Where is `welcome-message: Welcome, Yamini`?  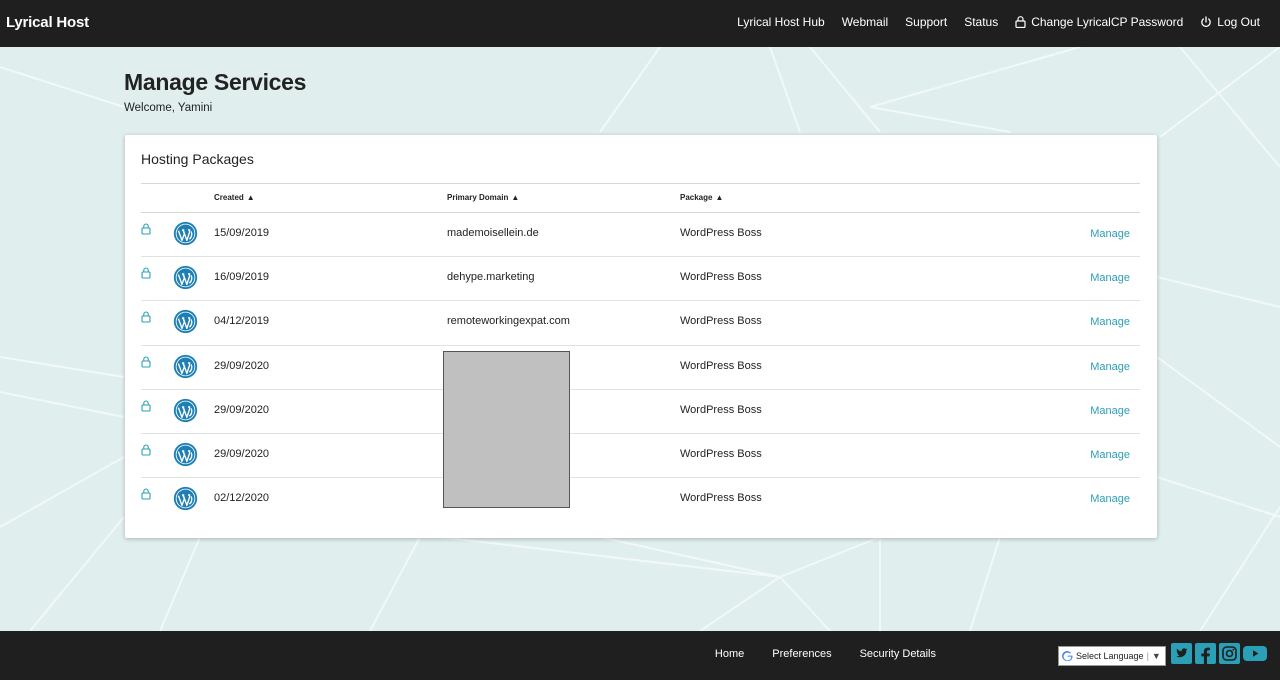 welcome-message: Welcome, Yamini is located at coordinates (168, 108).